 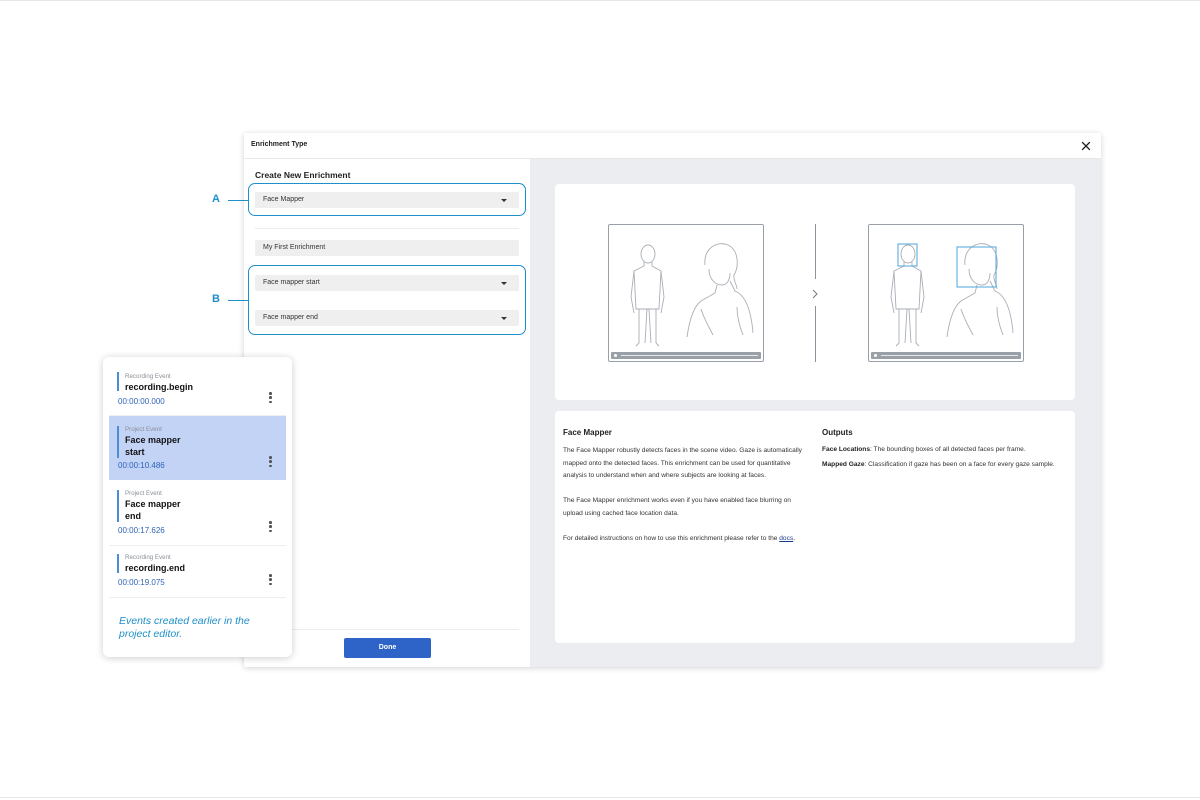 I want to click on scene-frame-after, so click(x=946, y=293).